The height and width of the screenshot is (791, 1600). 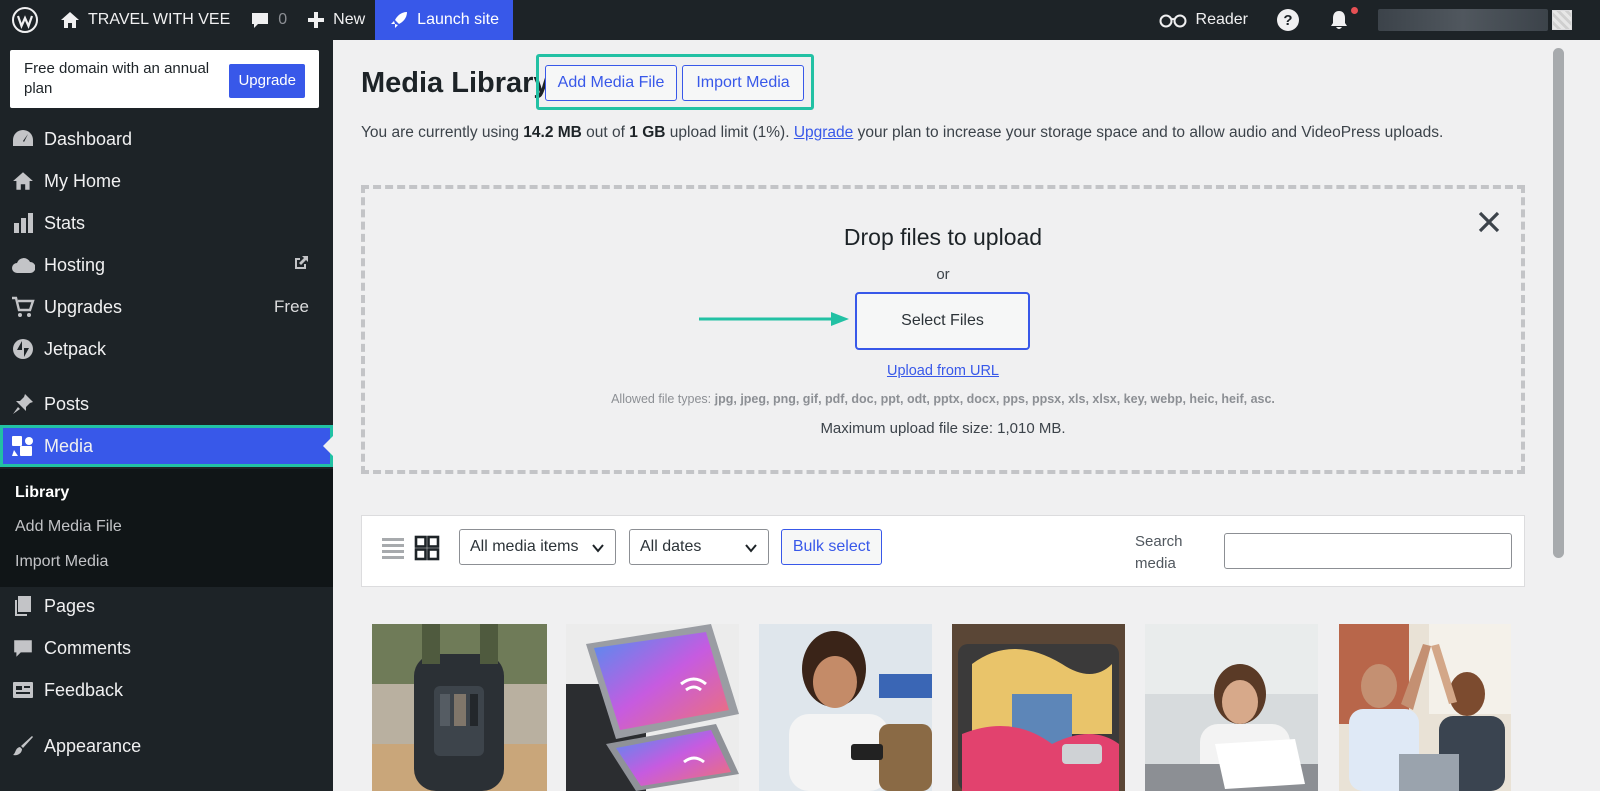 What do you see at coordinates (611, 83) in the screenshot?
I see `add-media-file-button: Add Media File` at bounding box center [611, 83].